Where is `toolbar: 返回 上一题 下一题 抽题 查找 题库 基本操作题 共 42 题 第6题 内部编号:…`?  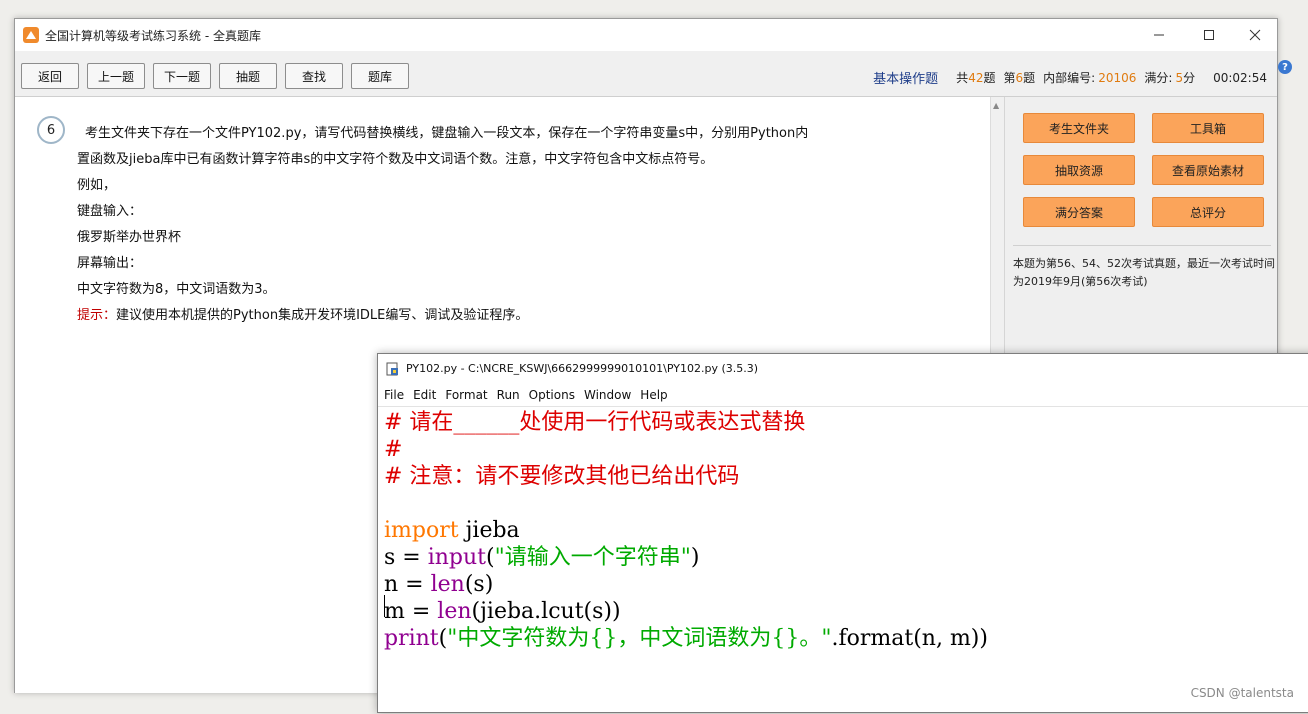 toolbar: 返回 上一题 下一题 抽题 查找 题库 基本操作题 共 42 题 第6题 内部编号:… is located at coordinates (646, 74).